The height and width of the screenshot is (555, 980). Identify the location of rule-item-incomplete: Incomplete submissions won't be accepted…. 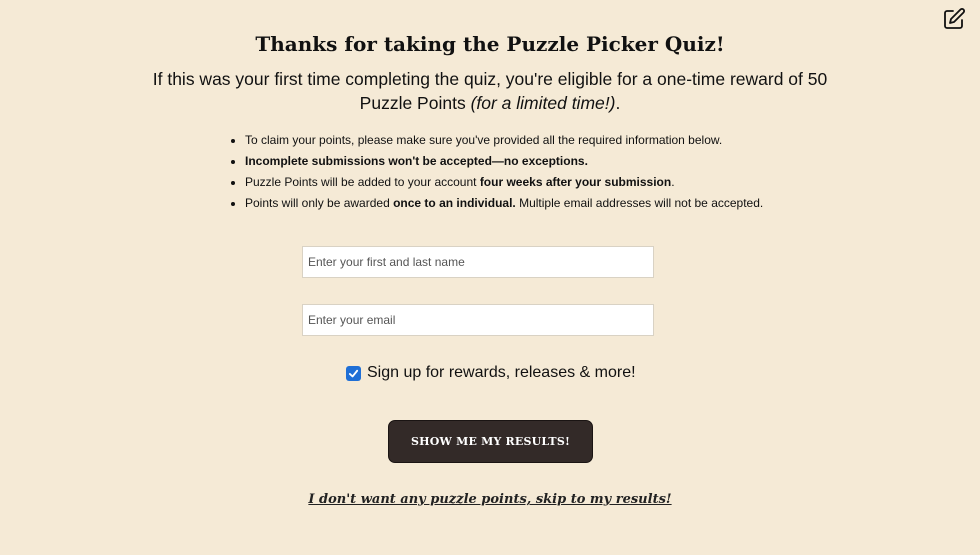
(545, 161).